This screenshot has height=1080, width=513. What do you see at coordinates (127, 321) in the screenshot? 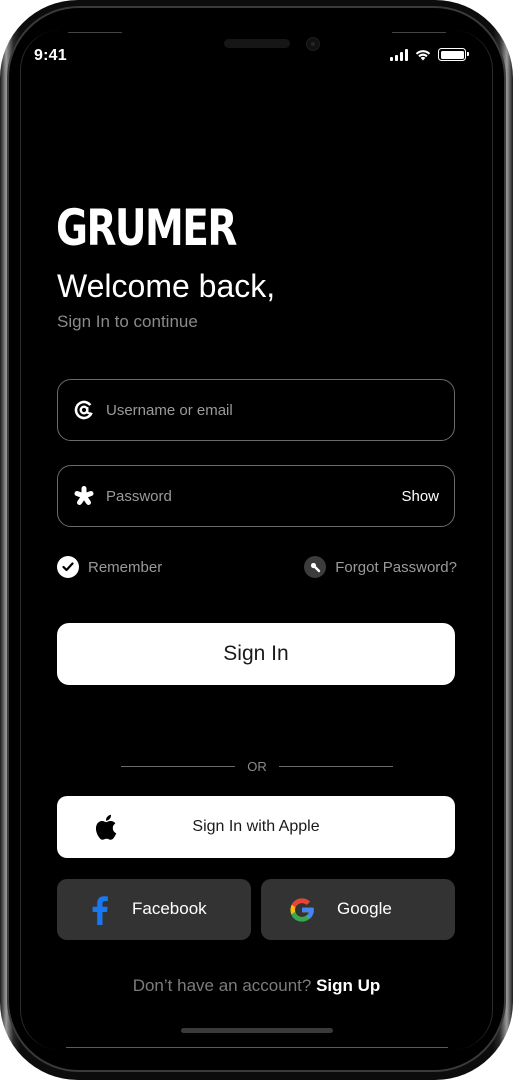
I see `page-subtitle: Sign In to continue` at bounding box center [127, 321].